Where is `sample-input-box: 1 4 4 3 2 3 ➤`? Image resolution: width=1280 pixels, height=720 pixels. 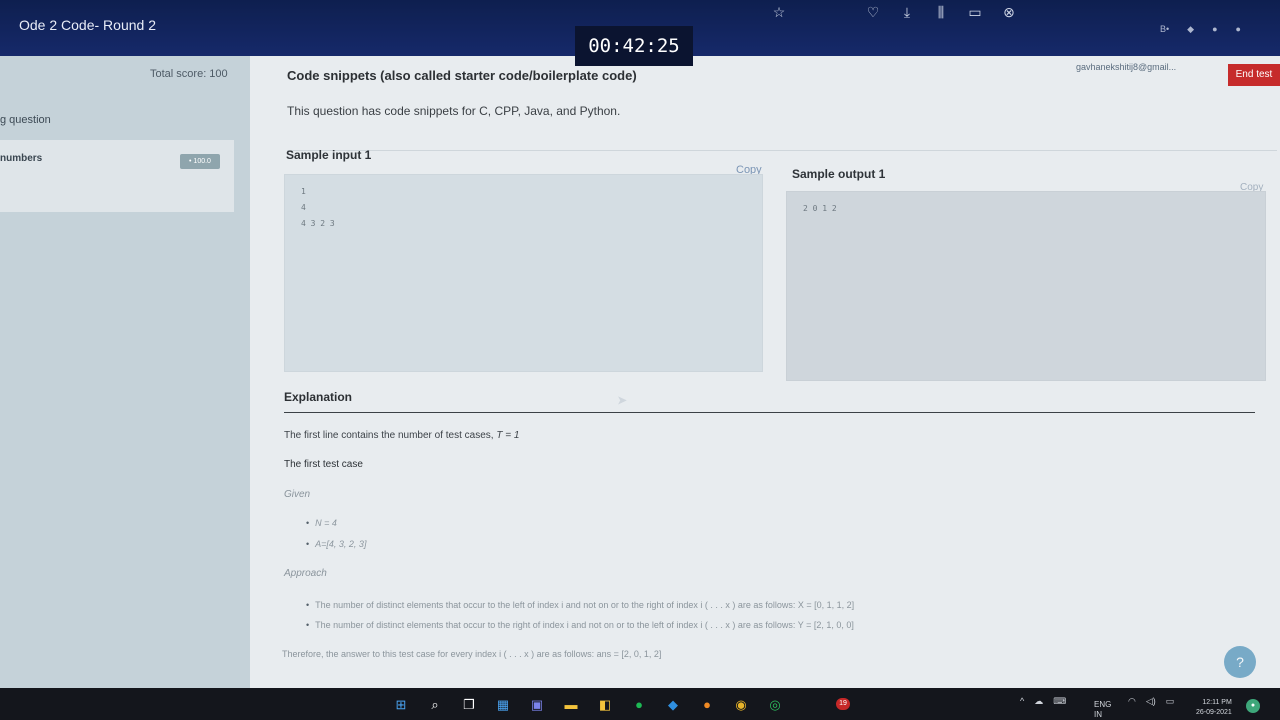 sample-input-box: 1 4 4 3 2 3 ➤ is located at coordinates (523, 293).